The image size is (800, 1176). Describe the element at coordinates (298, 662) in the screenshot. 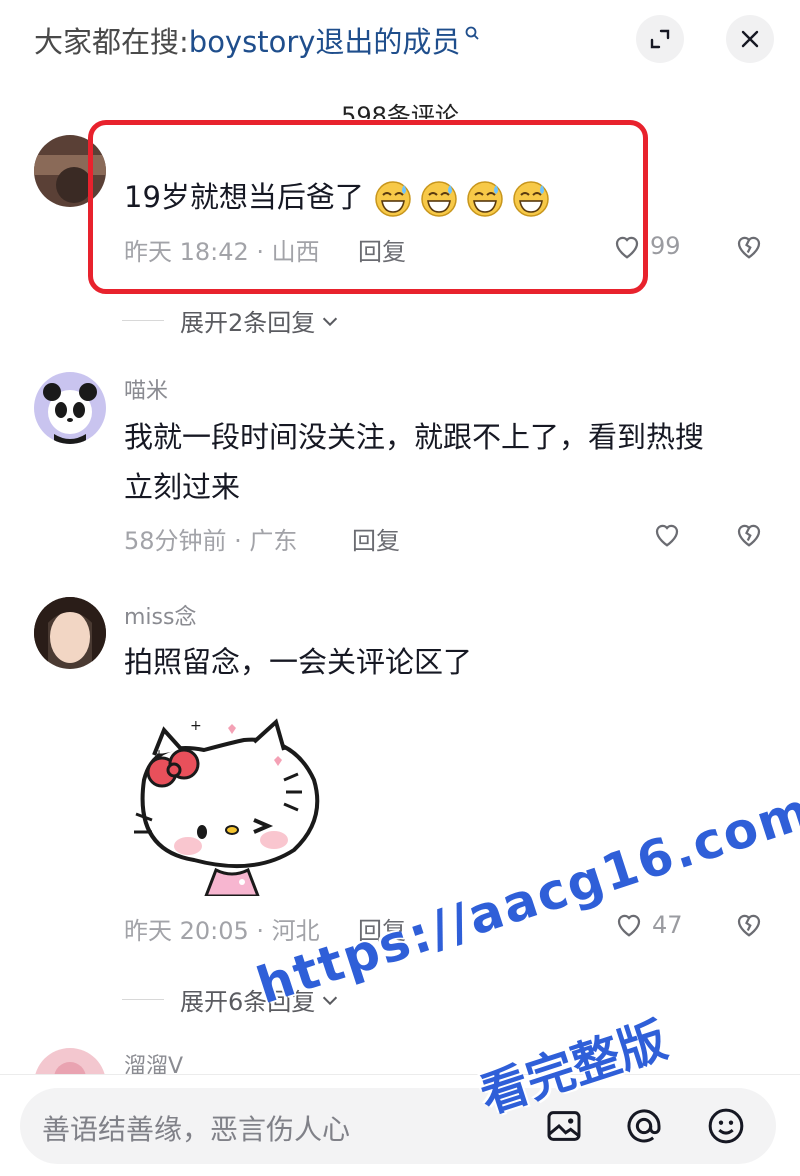

I see `comment-text: 拍照留念，一会关评论区了` at that location.